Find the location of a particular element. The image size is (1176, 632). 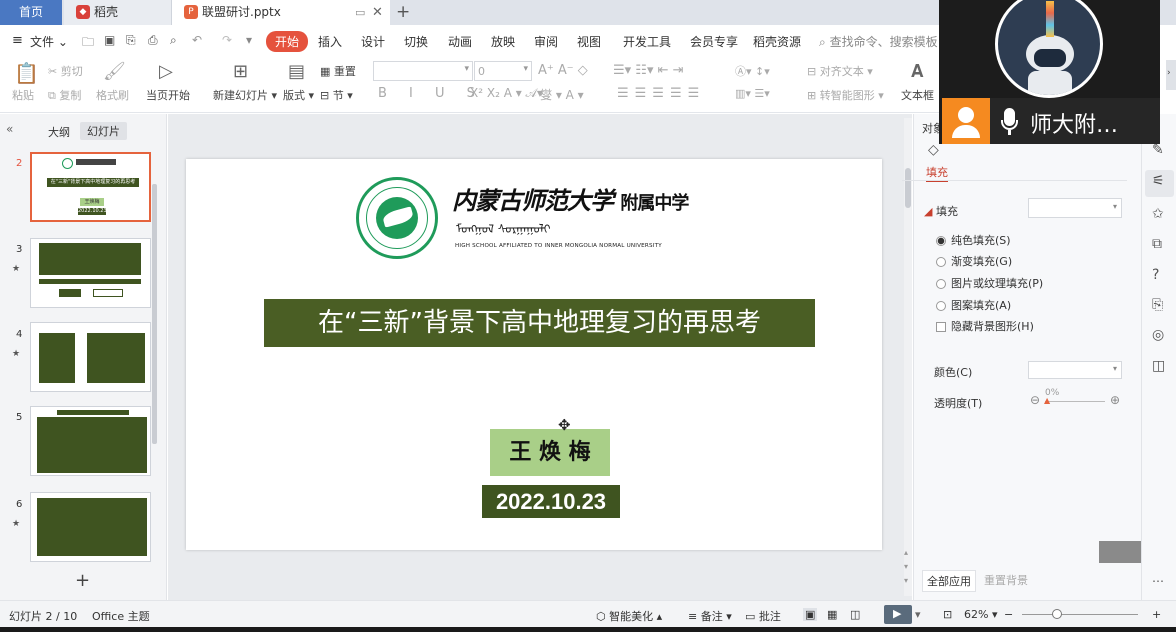

zoom-in-button: + is located at coordinates (1156, 614).